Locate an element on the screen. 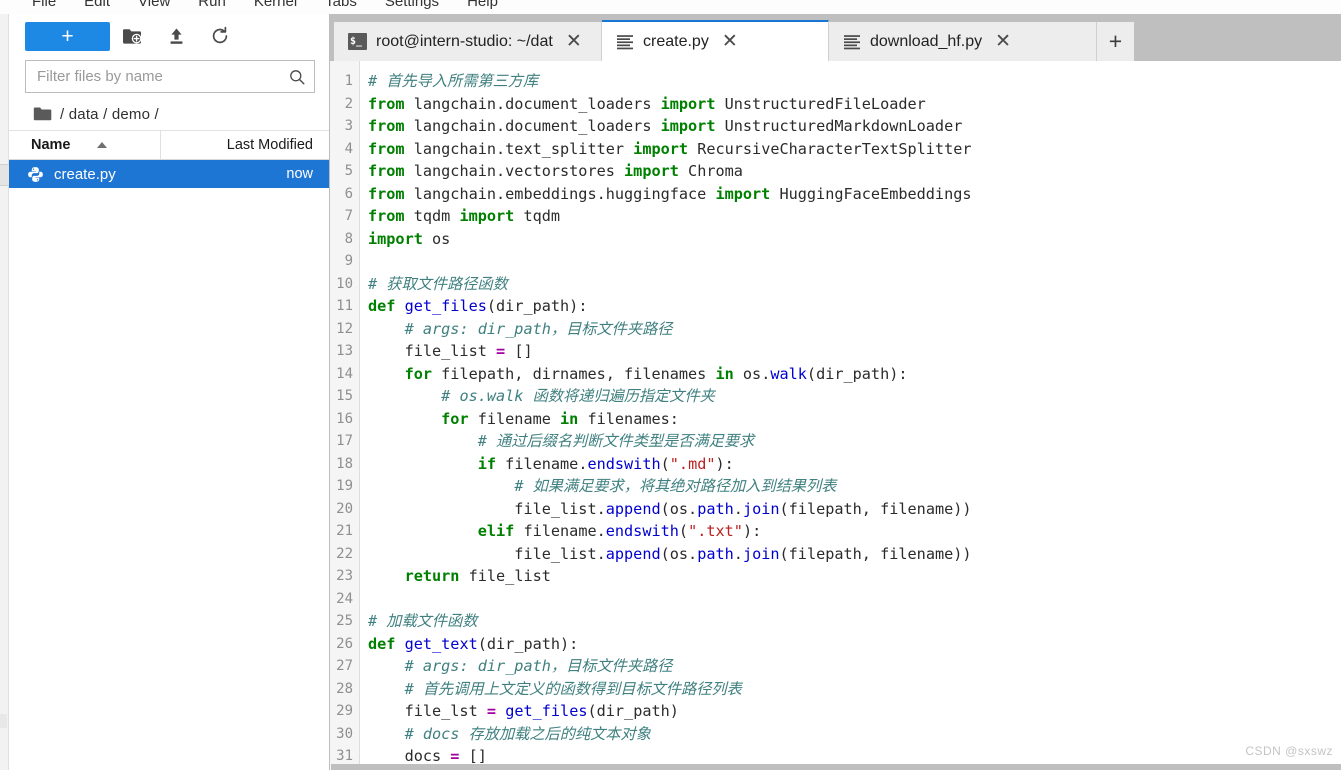 The height and width of the screenshot is (770, 1341). tab-download-hf-py-close-icon: ✕ is located at coordinates (1003, 42).